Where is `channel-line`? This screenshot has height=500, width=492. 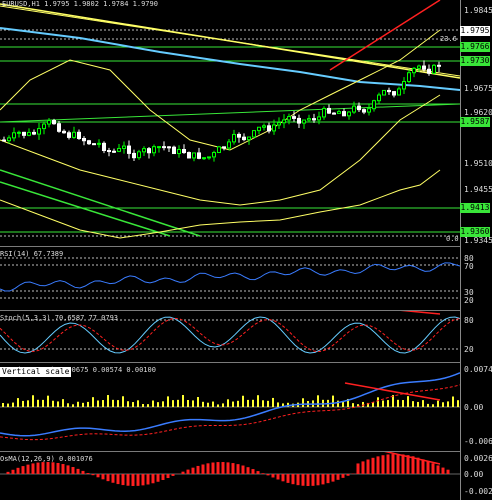
channel-line is located at coordinates (100, 203).